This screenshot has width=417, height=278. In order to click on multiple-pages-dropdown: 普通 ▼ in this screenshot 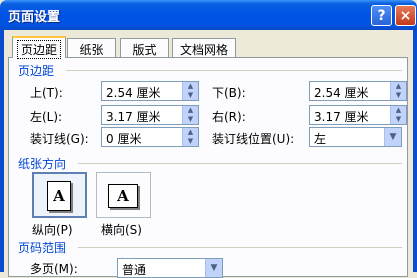, I will do `click(170, 268)`.